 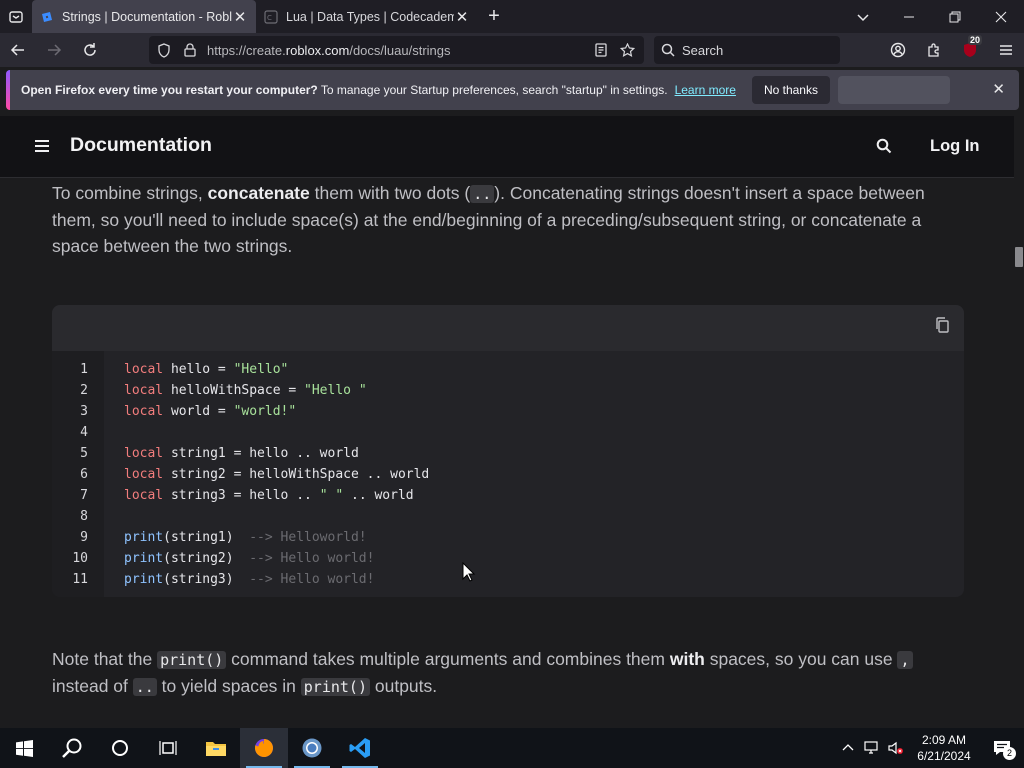 I want to click on site-menu-icon, so click(x=42, y=148).